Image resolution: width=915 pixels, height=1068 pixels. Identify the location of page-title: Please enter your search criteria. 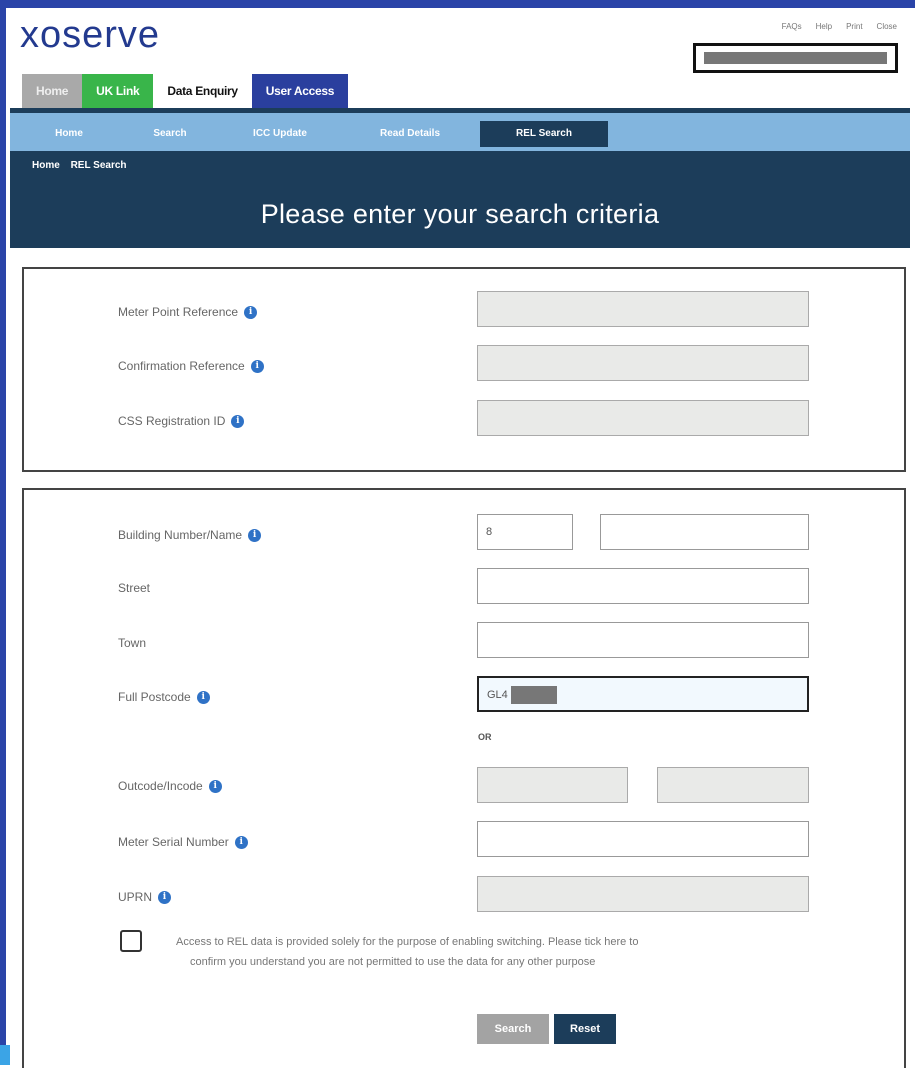
(460, 214).